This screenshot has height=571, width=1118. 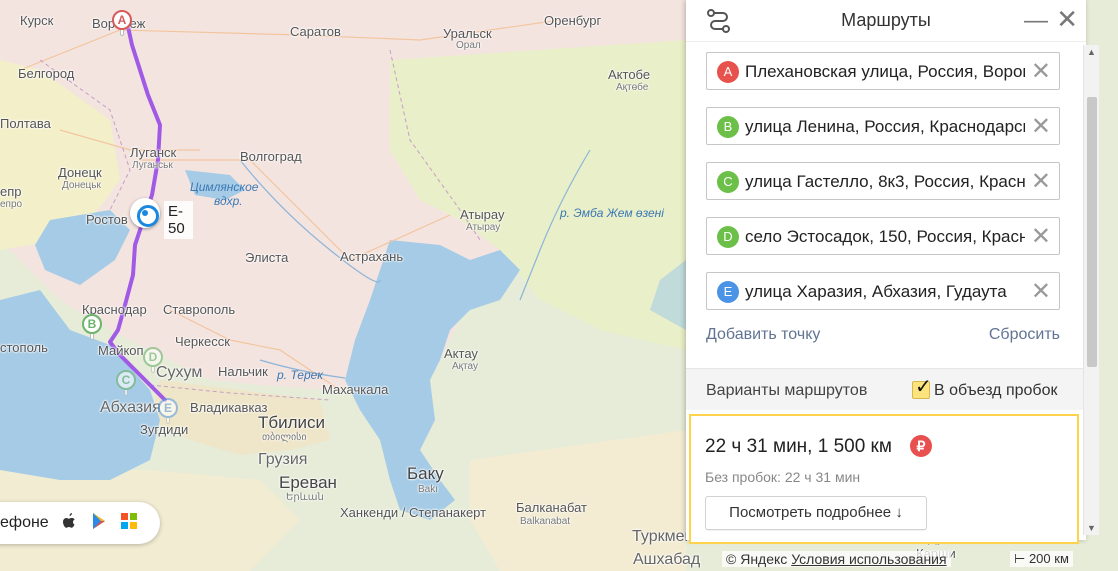 What do you see at coordinates (267, 257) in the screenshot?
I see `map-label: Элиста` at bounding box center [267, 257].